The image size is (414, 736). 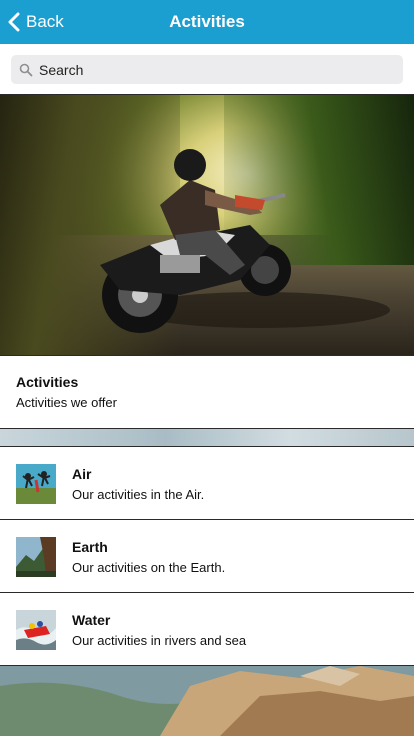 I want to click on back-button: Back, so click(x=36, y=22).